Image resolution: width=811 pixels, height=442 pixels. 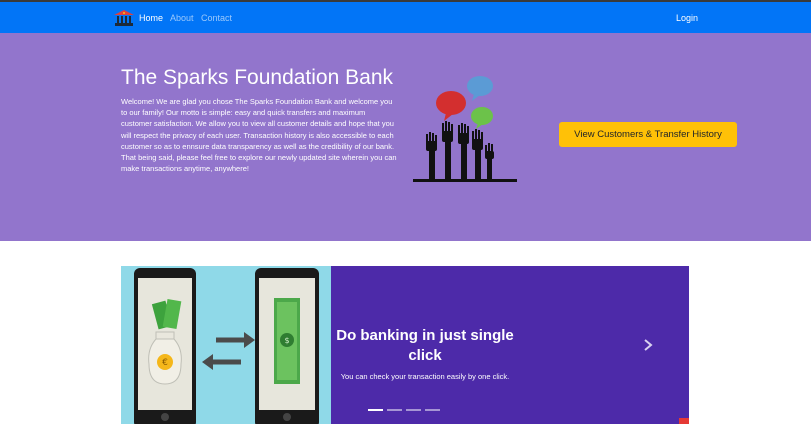 I want to click on nav-home-link: Home, so click(x=151, y=18).